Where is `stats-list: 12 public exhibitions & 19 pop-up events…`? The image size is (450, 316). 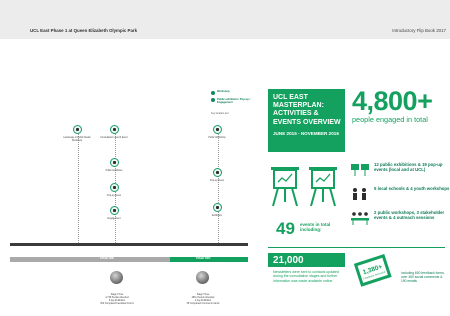
stats-list: 12 public exhibitions & 19 pop-up events… is located at coordinates (400, 198).